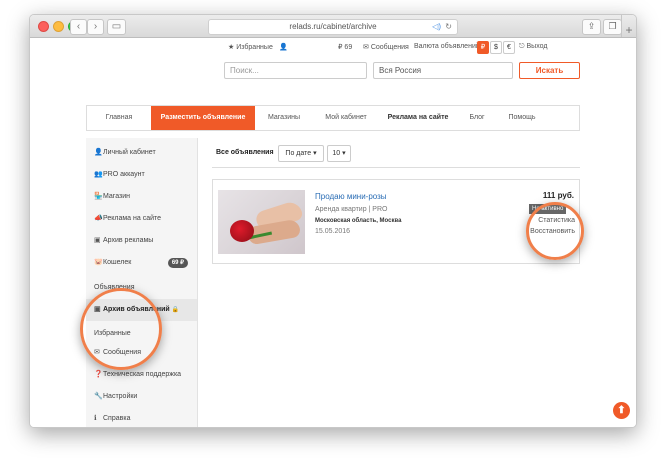  Describe the element at coordinates (537, 46) in the screenshot. I see `logout-label: Выход` at that location.